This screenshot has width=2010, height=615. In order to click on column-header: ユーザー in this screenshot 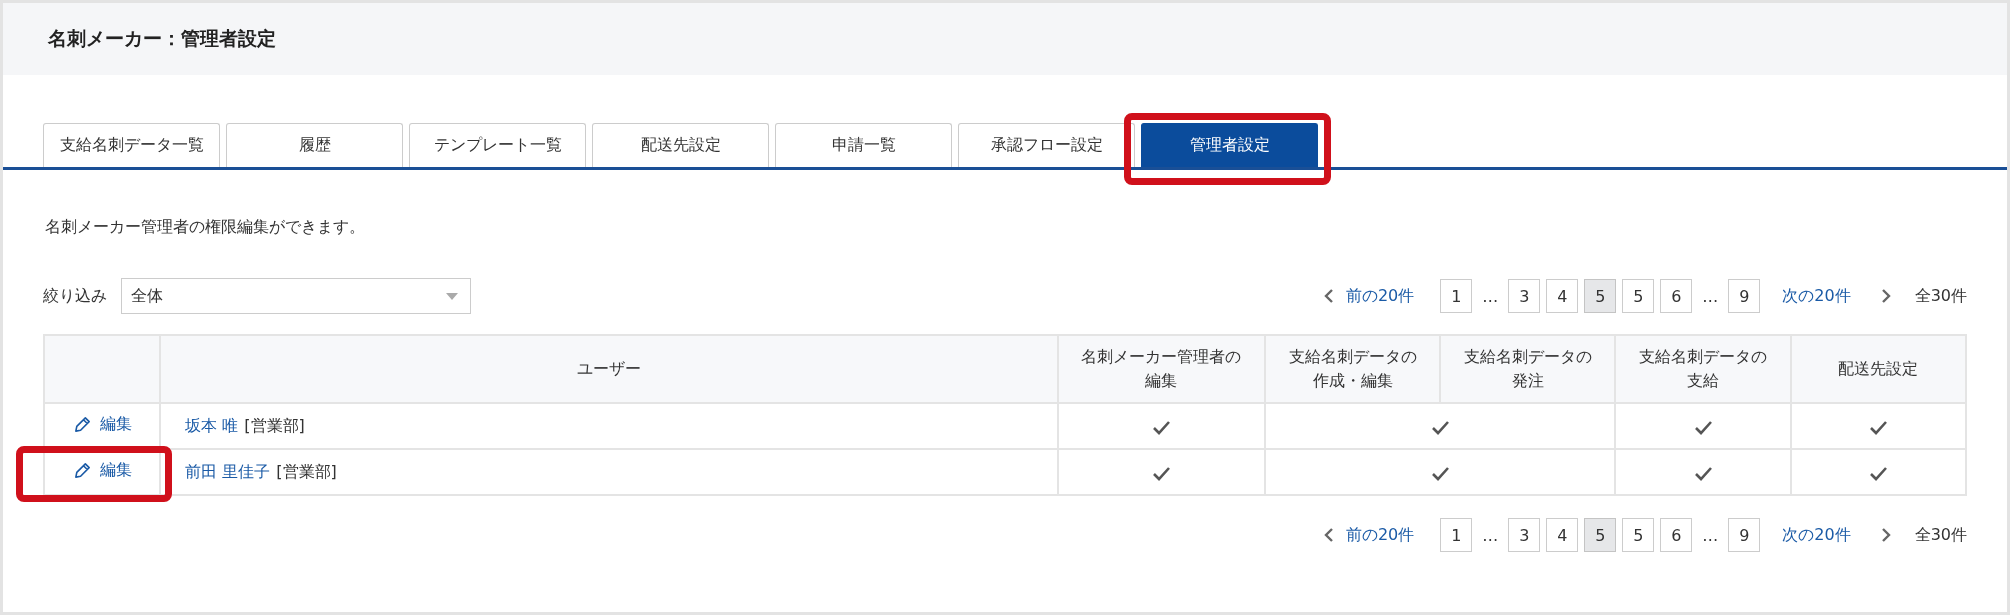, I will do `click(609, 369)`.